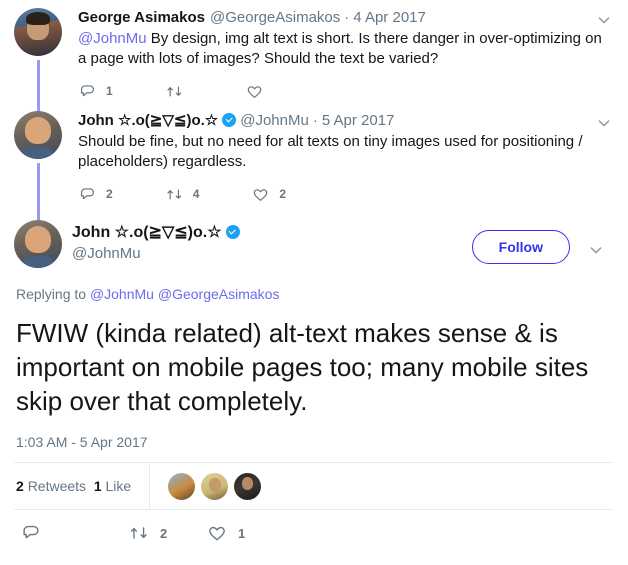 Image resolution: width=628 pixels, height=565 pixels. I want to click on avatar-george-asimakos, so click(38, 32).